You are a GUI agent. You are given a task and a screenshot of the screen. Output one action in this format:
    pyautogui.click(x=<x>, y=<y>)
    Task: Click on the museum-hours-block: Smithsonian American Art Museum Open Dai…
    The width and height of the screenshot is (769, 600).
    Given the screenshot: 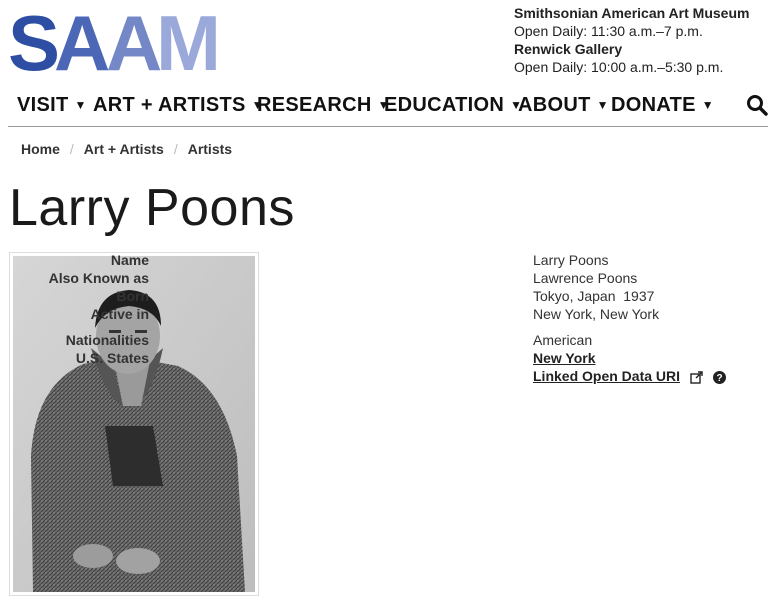 What is the action you would take?
    pyautogui.click(x=631, y=40)
    